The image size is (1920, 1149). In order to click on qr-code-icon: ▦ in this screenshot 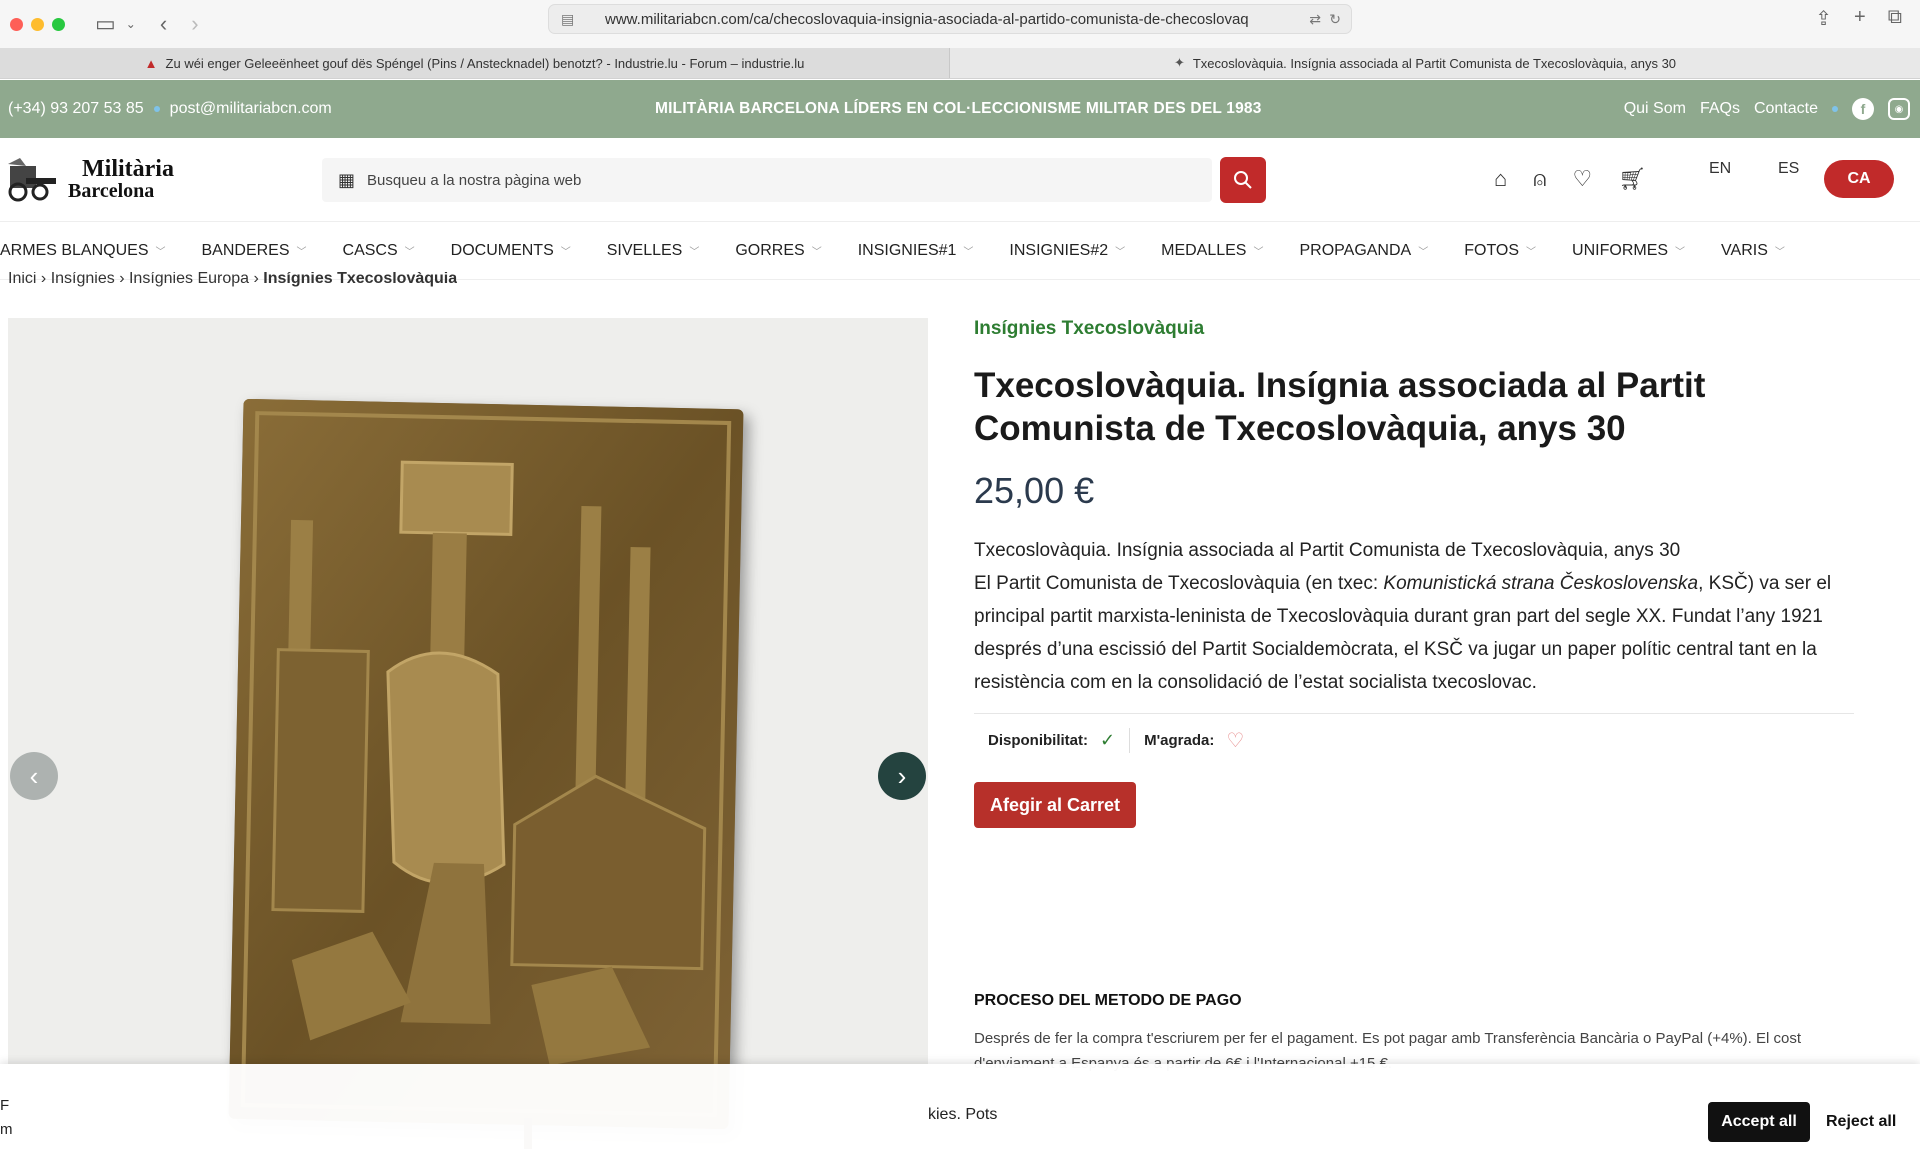, I will do `click(346, 180)`.